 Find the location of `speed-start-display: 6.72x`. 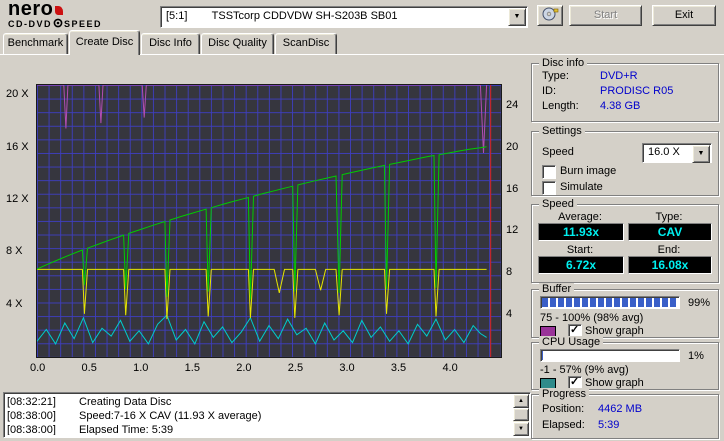

speed-start-display: 6.72x is located at coordinates (581, 265).